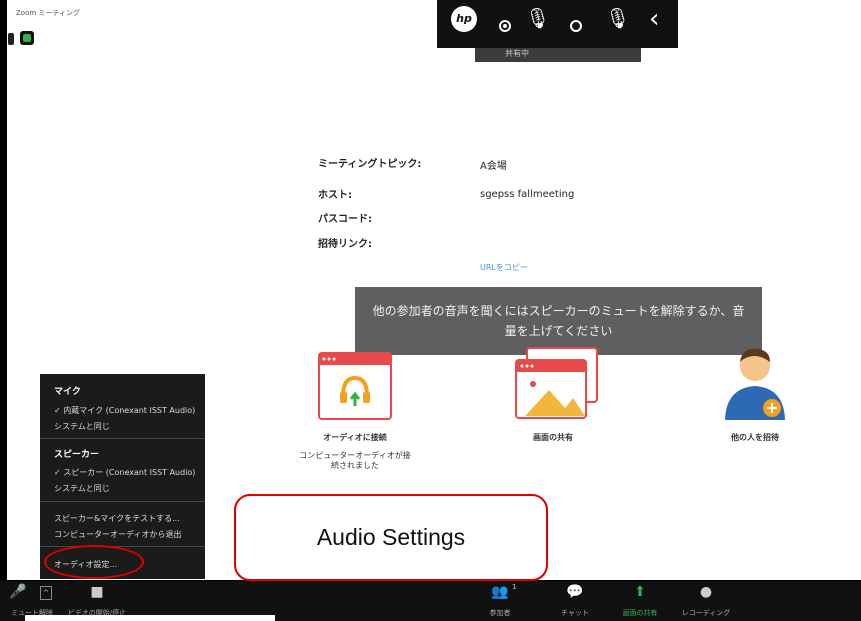  Describe the element at coordinates (77, 455) in the screenshot. I see `speaker-header: スピーカー` at that location.